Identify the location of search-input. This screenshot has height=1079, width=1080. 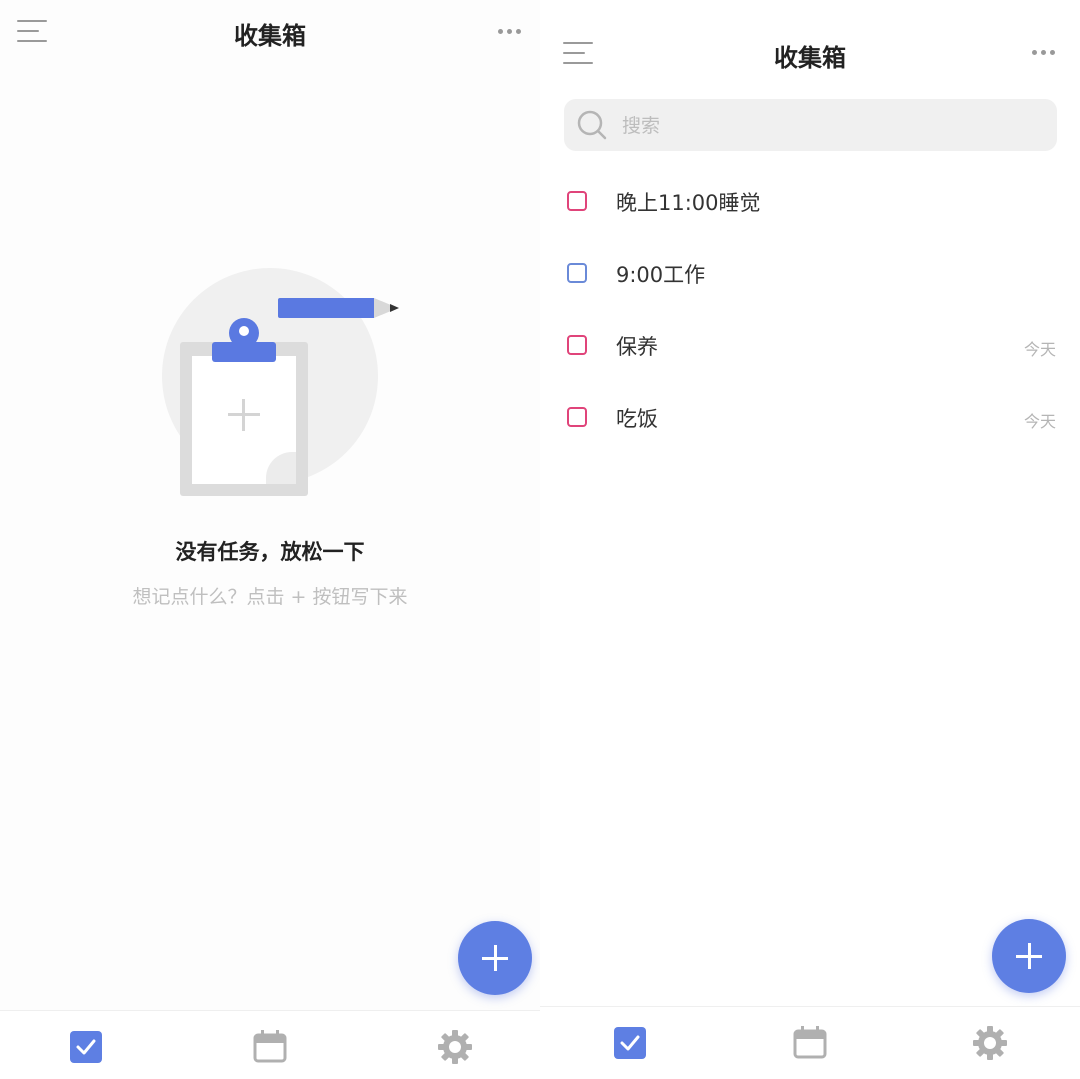
(832, 126).